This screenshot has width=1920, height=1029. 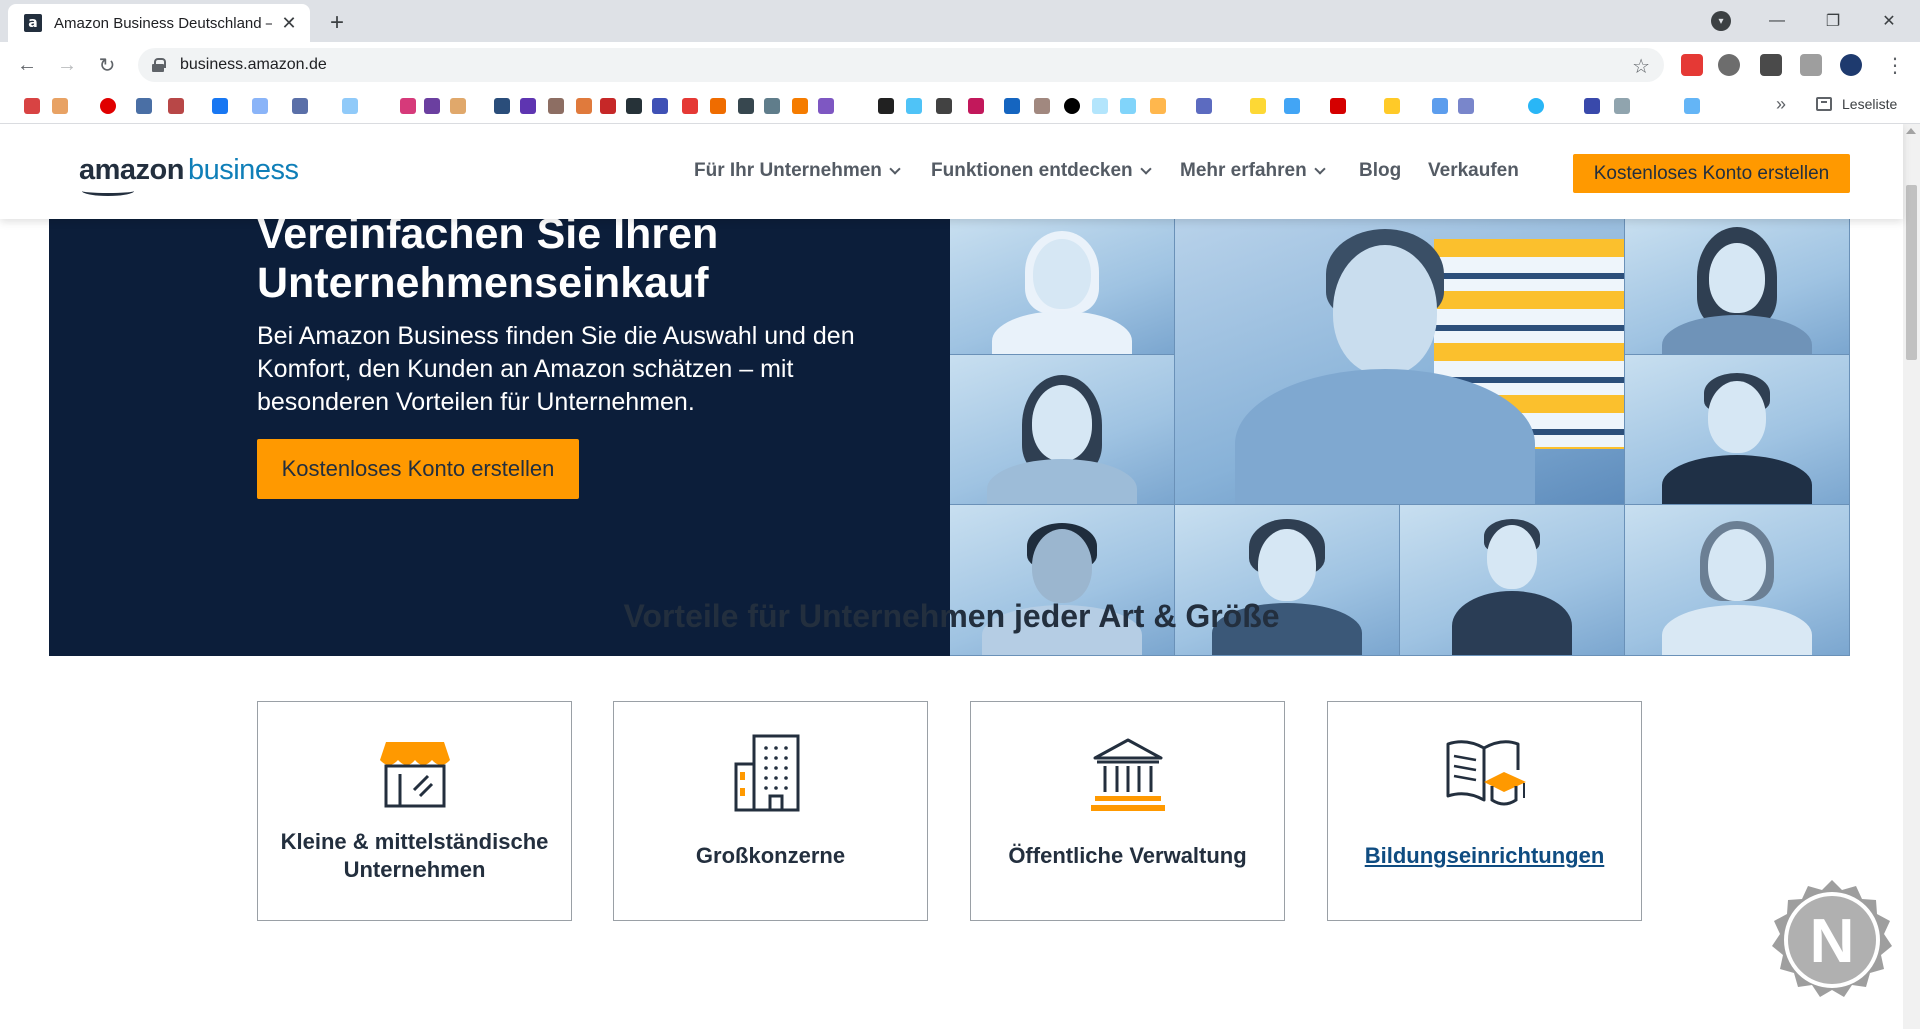 What do you see at coordinates (414, 855) in the screenshot?
I see `benefit-card-label: Kleine & mittelständische Unternehmen` at bounding box center [414, 855].